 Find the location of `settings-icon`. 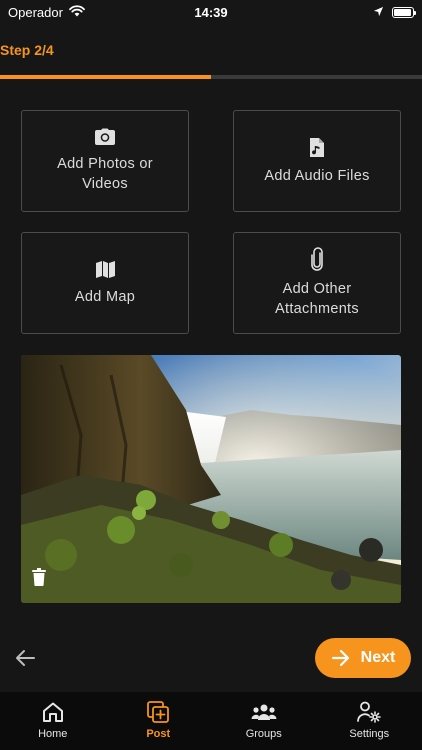

settings-icon is located at coordinates (369, 712).